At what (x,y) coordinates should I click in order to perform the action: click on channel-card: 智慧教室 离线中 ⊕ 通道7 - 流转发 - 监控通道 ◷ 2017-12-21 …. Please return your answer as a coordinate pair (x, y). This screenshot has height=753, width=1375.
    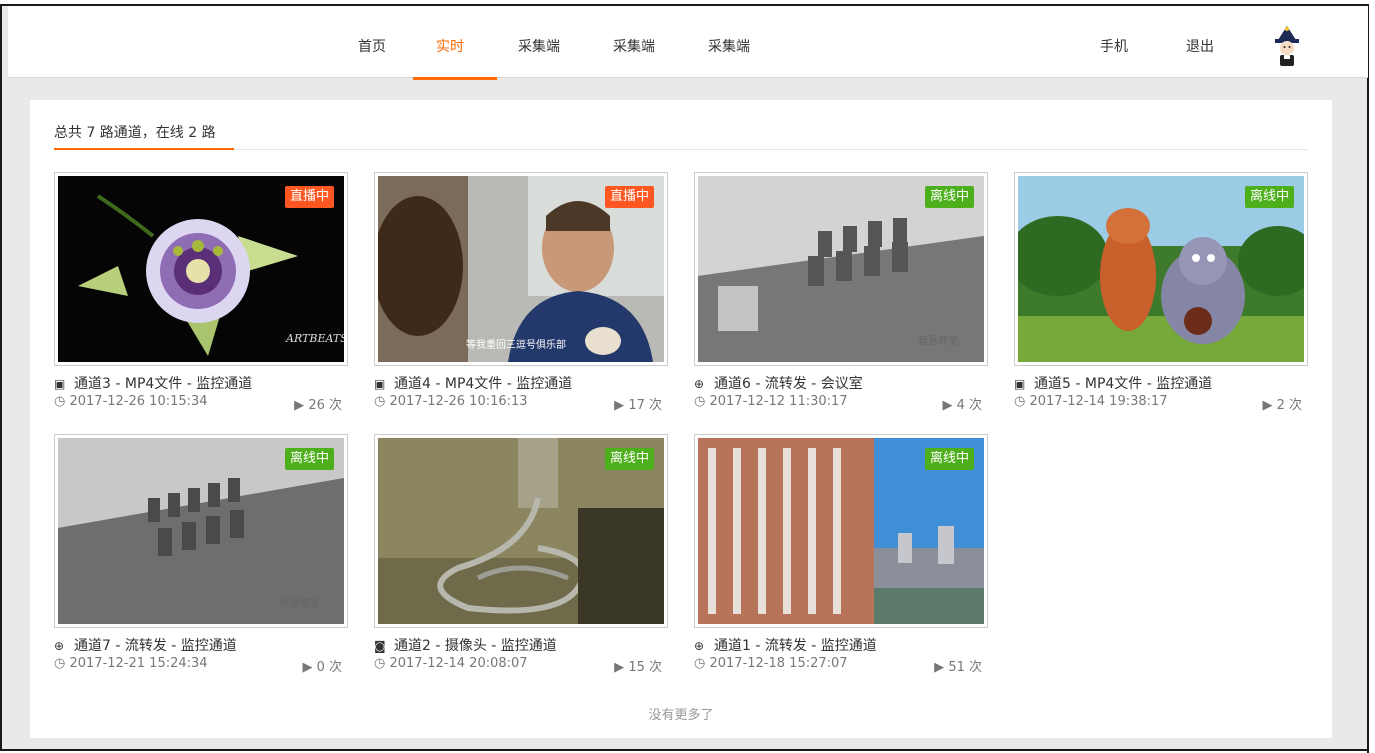
    Looking at the image, I should click on (202, 554).